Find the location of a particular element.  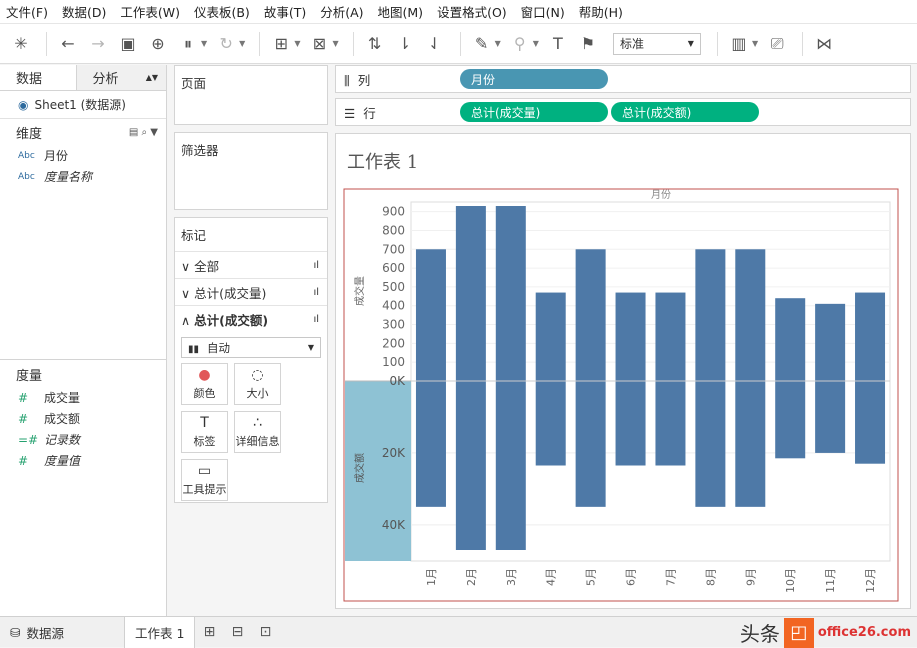

dimension-field: Abc 月份 is located at coordinates (83, 155).